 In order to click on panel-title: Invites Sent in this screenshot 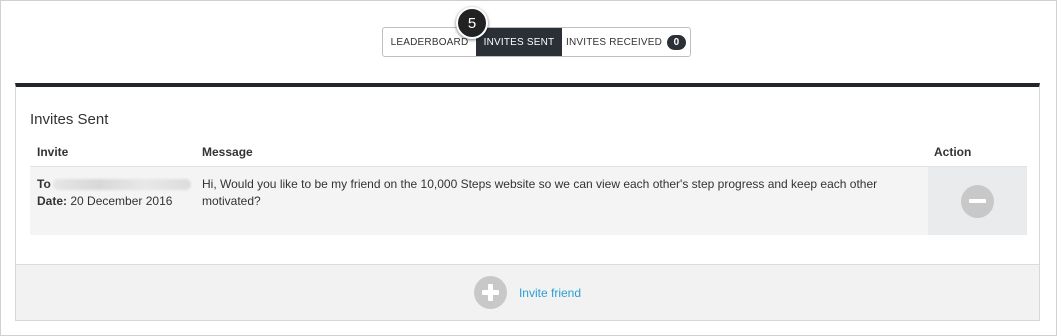, I will do `click(69, 119)`.